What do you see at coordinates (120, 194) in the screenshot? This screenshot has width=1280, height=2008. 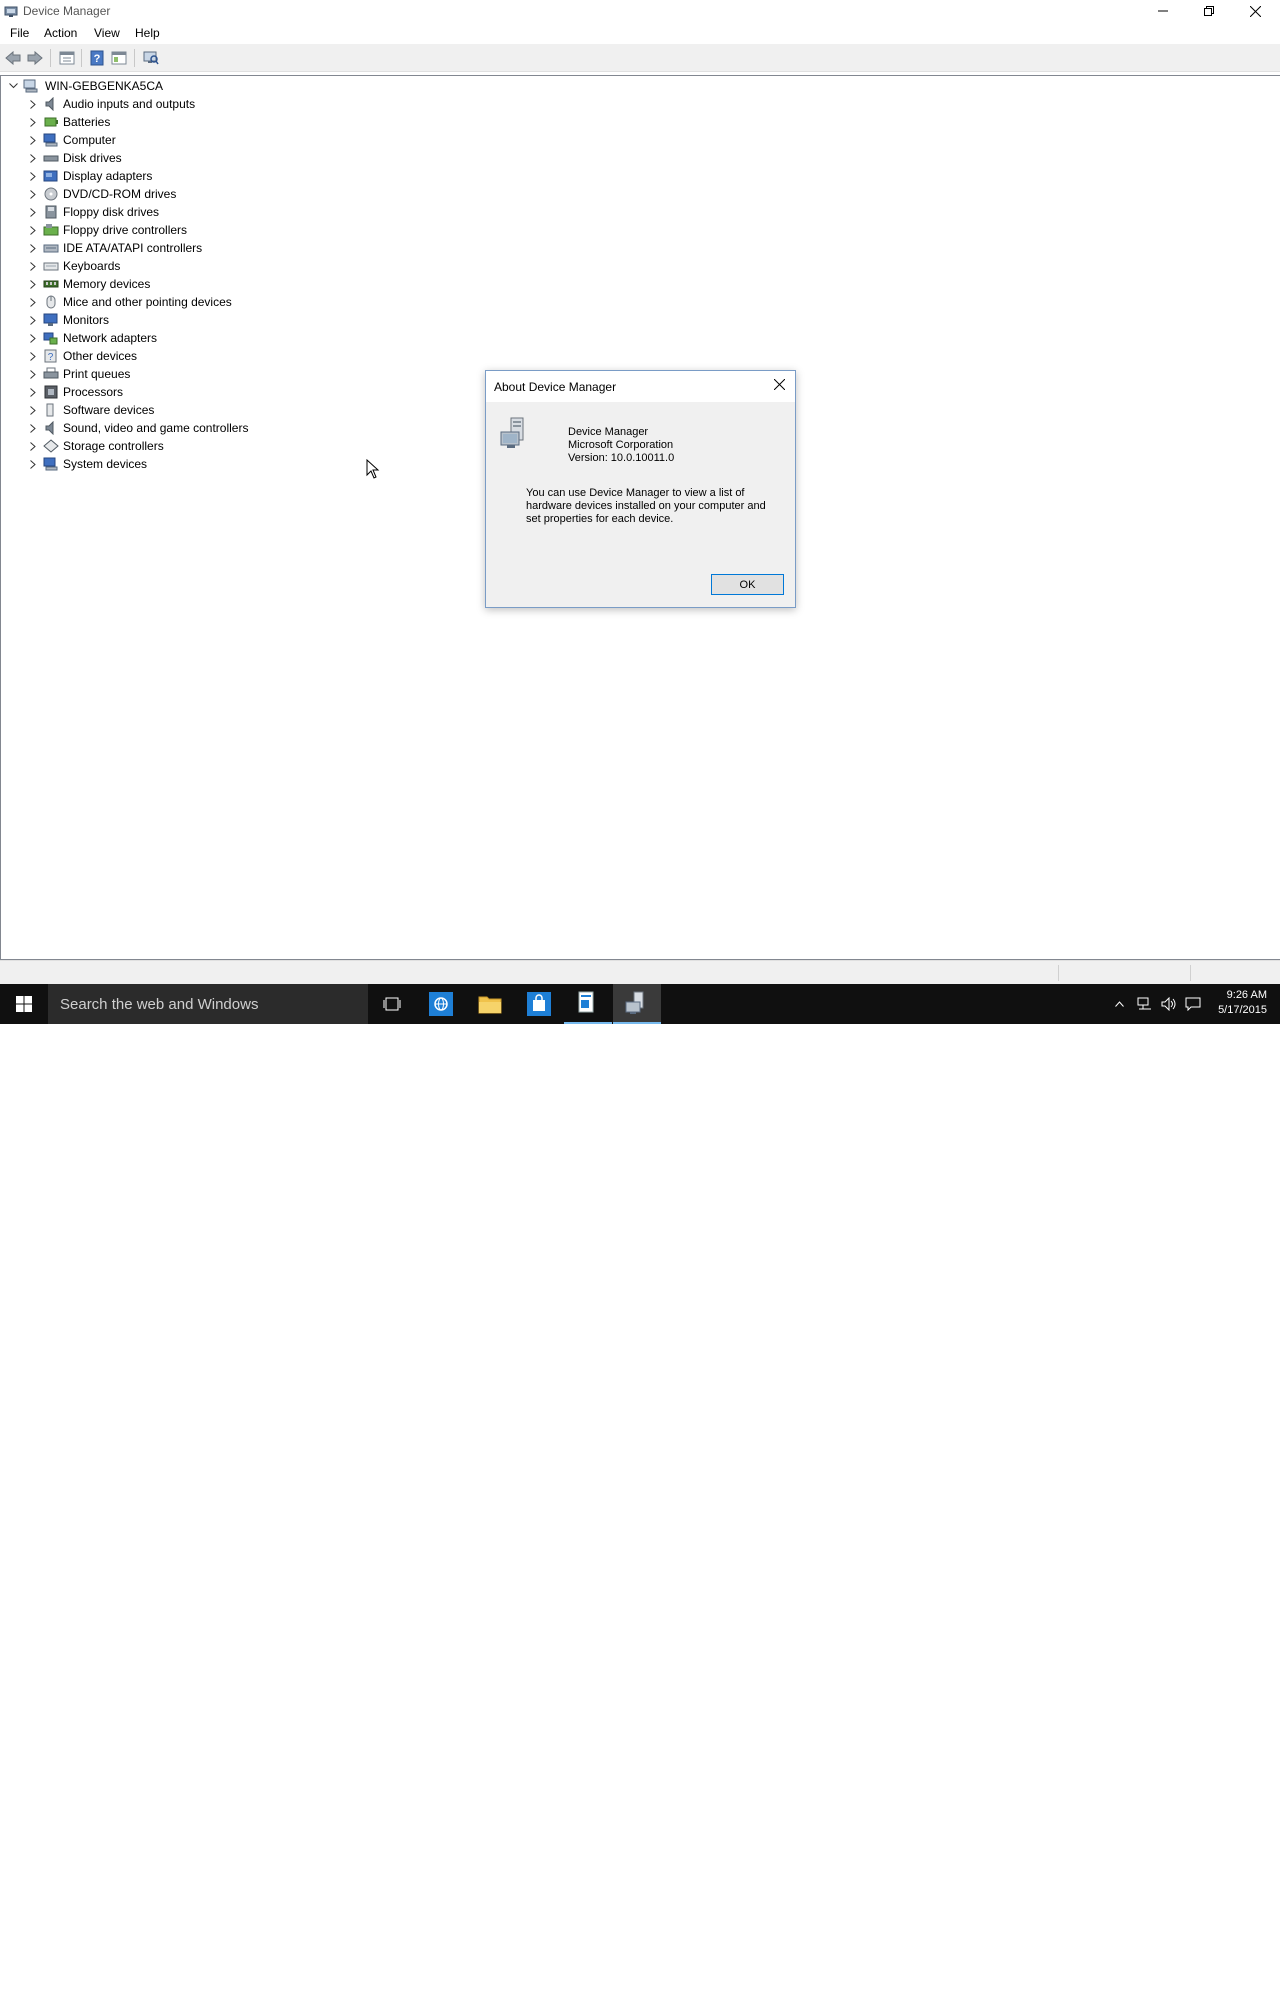 I see `tree-item-label: DVD/CD-ROM drives` at bounding box center [120, 194].